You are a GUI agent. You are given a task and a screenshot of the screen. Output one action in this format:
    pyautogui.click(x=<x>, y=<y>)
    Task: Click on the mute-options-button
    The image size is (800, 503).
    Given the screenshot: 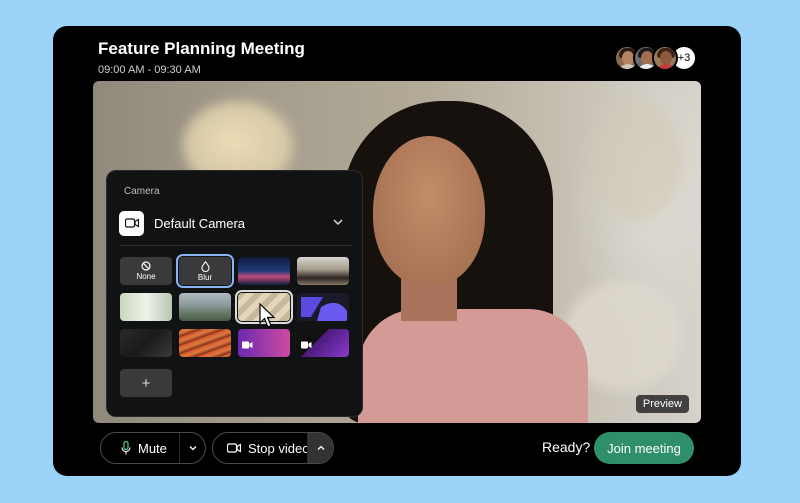 What is the action you would take?
    pyautogui.click(x=192, y=448)
    